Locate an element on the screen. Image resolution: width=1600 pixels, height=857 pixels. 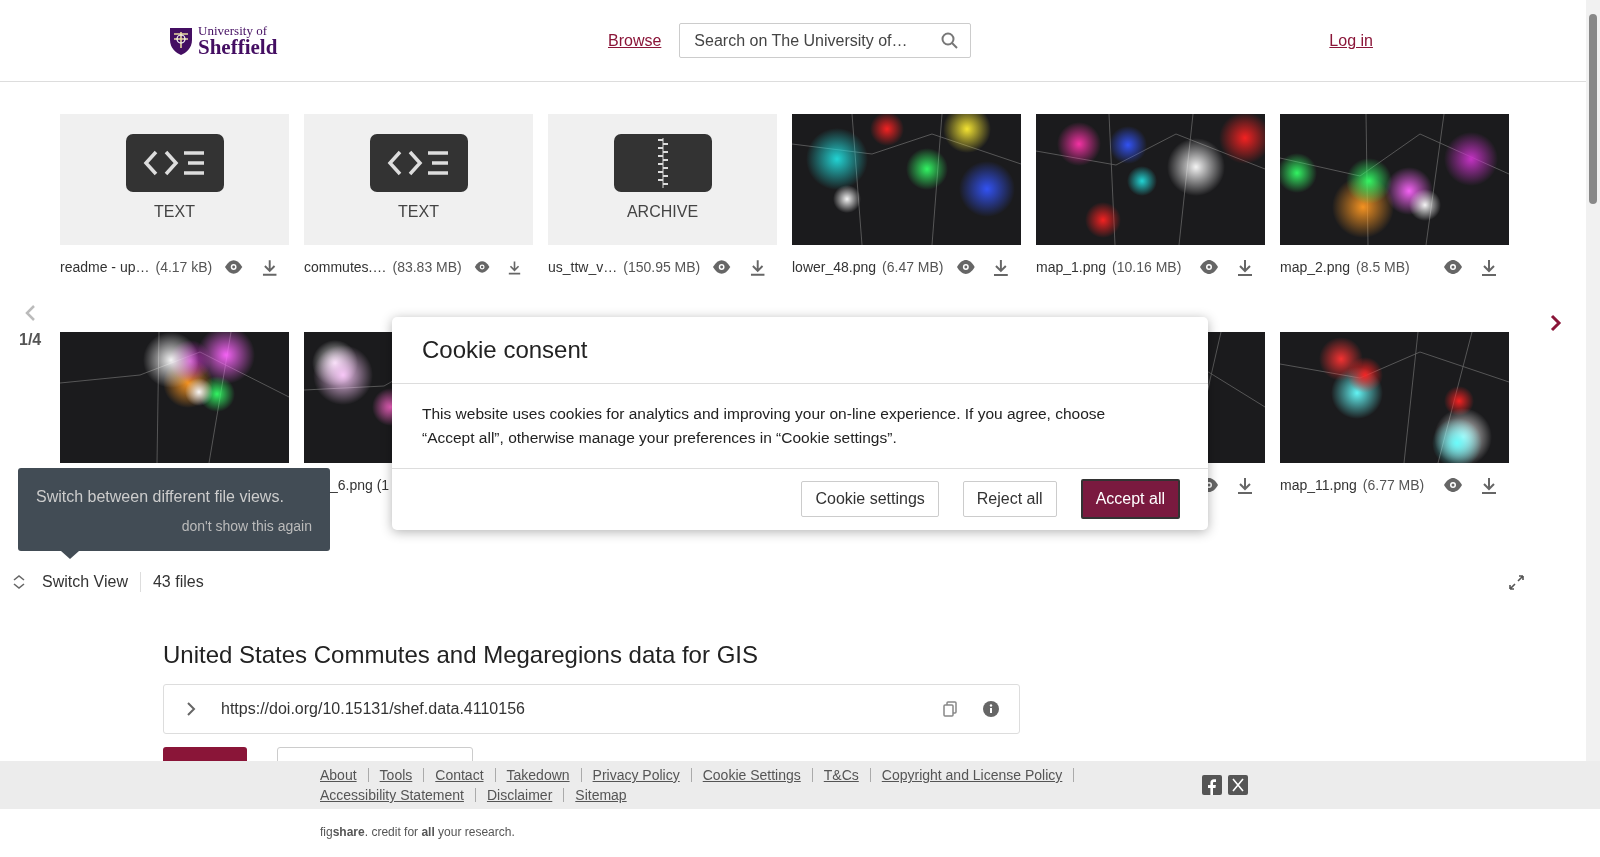
x-icon is located at coordinates (1238, 785).